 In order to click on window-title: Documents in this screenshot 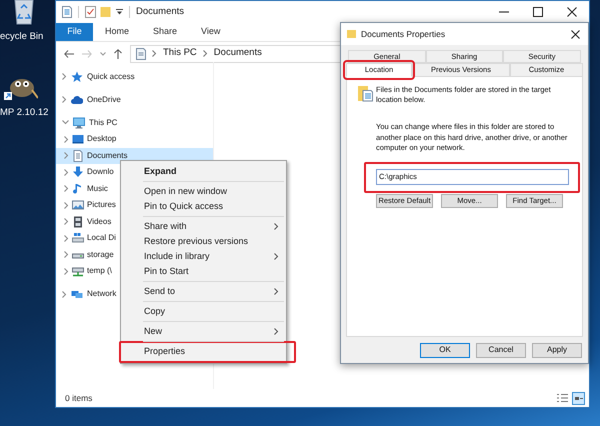, I will do `click(160, 11)`.